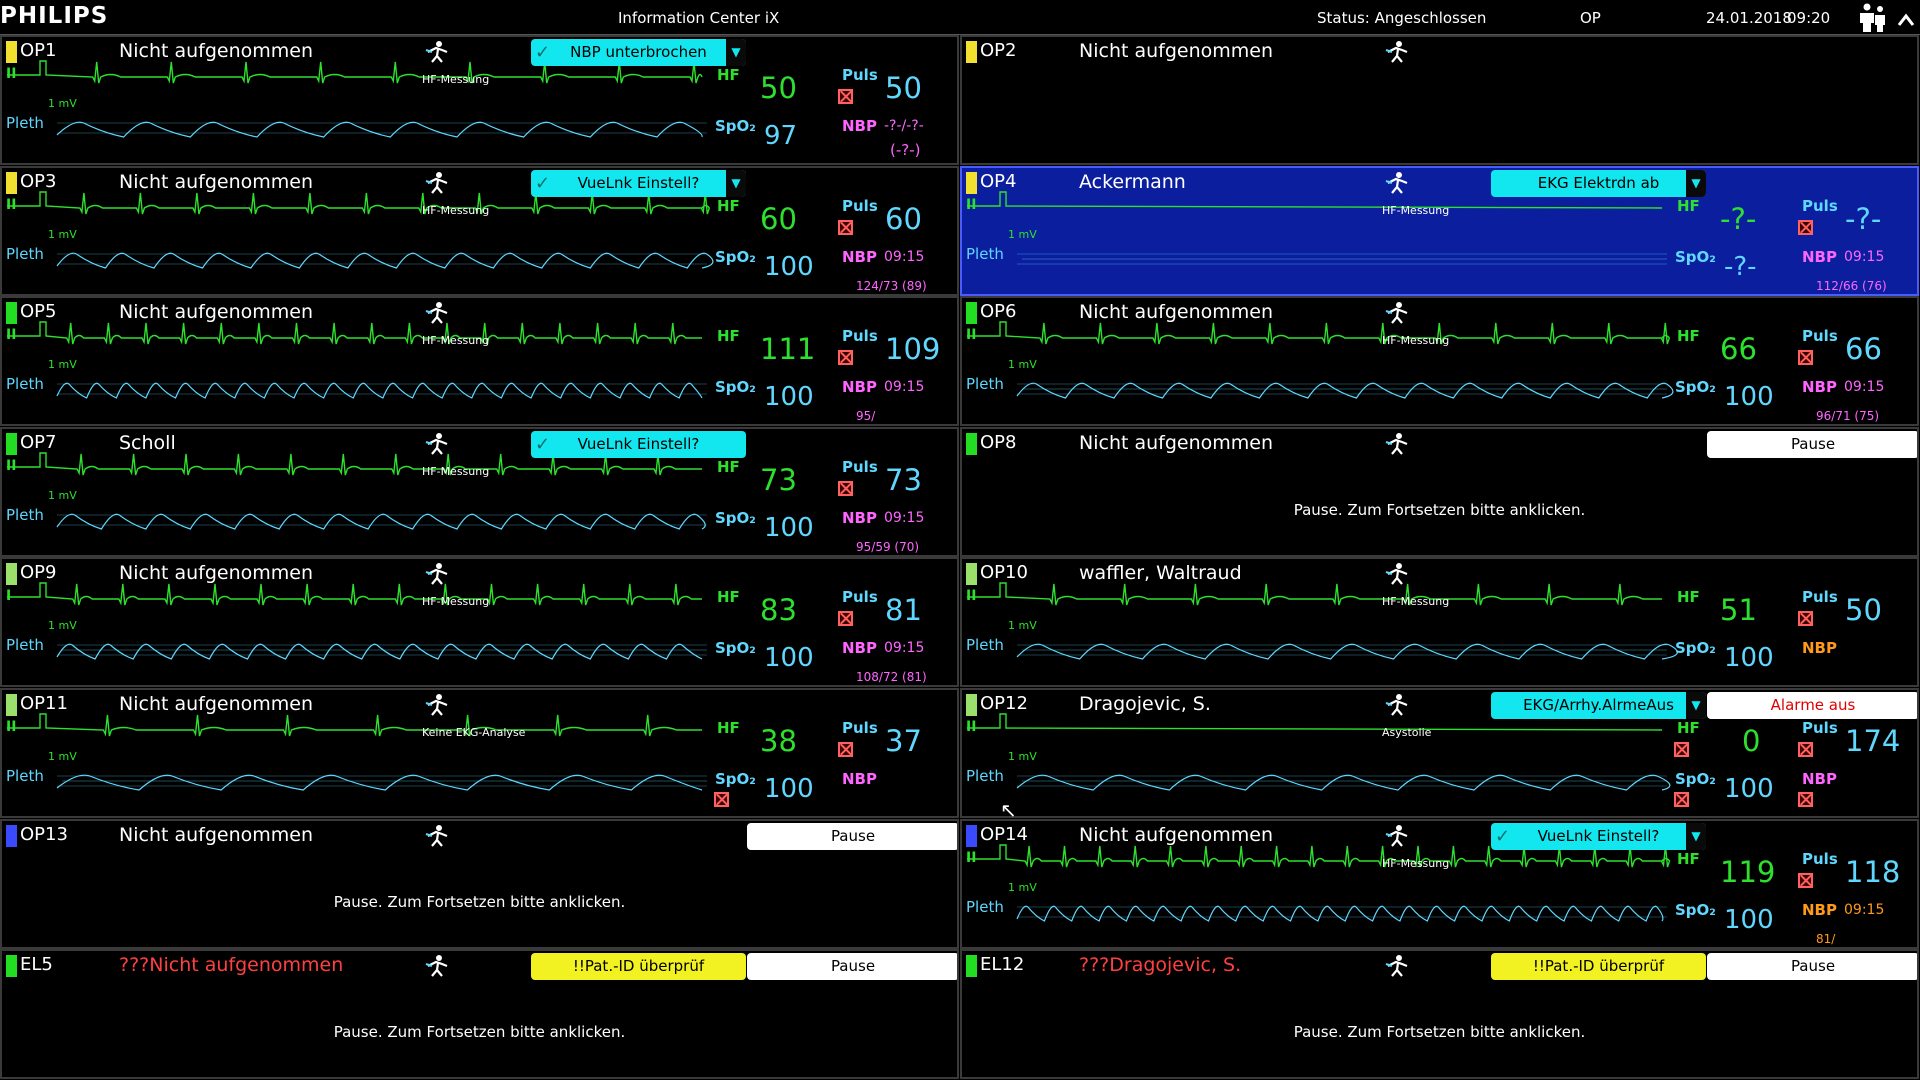  I want to click on hf-value: 51, so click(1738, 610).